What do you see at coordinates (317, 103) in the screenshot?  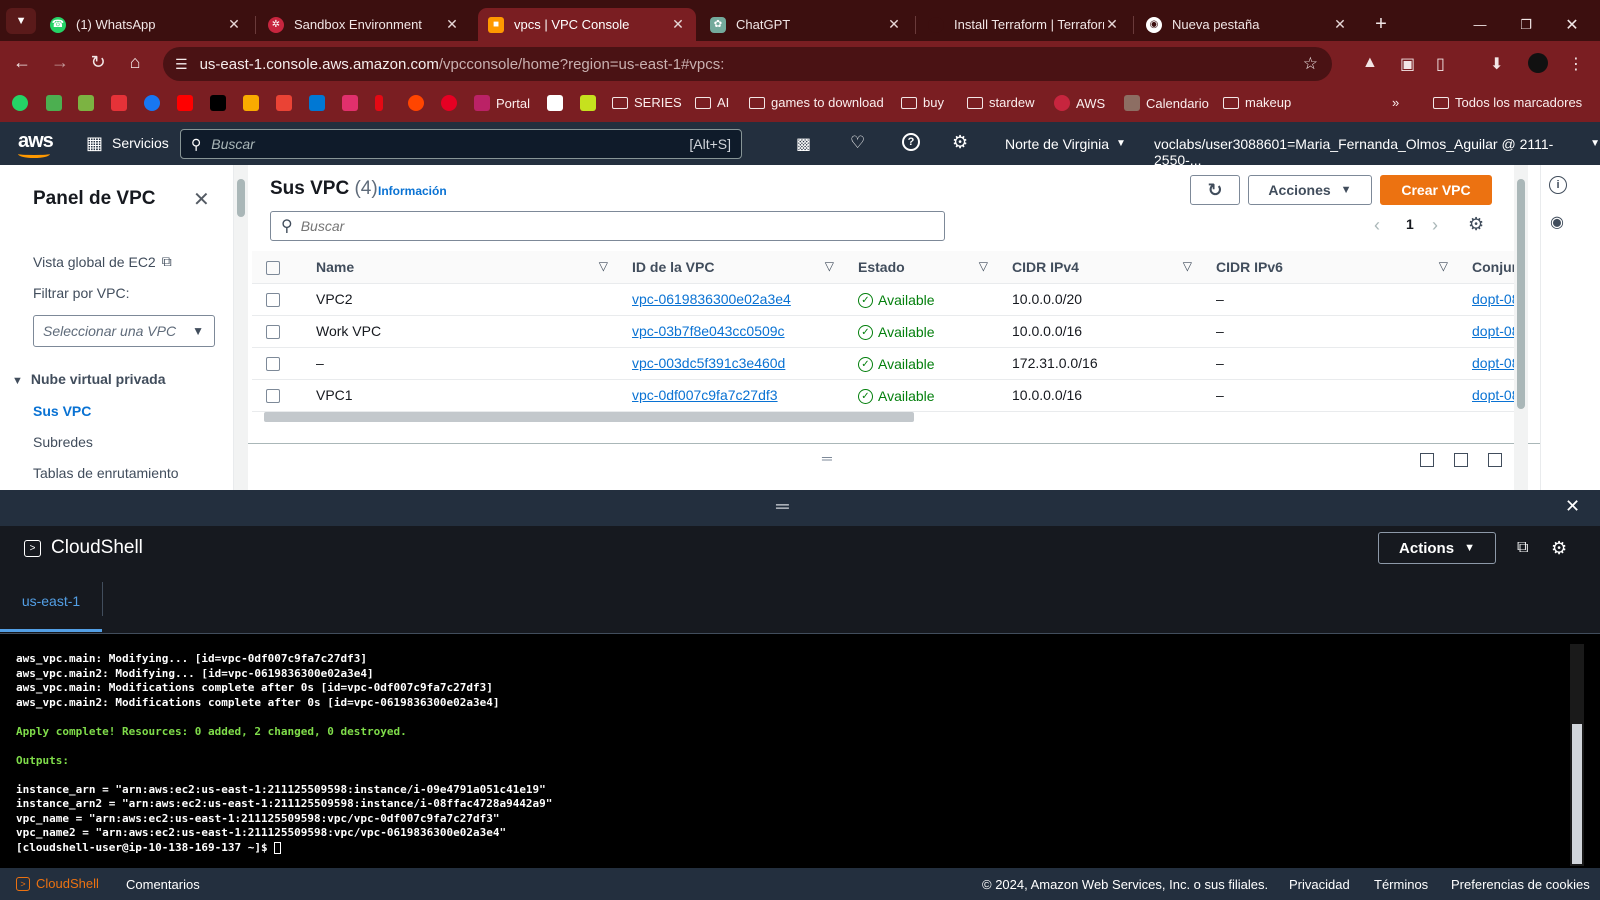 I see `bookmark-outlook` at bounding box center [317, 103].